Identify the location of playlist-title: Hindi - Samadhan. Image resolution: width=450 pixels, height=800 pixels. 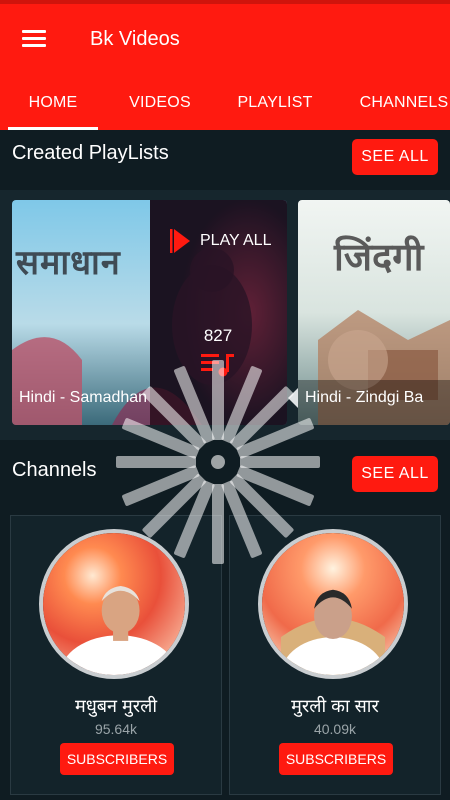
(83, 397).